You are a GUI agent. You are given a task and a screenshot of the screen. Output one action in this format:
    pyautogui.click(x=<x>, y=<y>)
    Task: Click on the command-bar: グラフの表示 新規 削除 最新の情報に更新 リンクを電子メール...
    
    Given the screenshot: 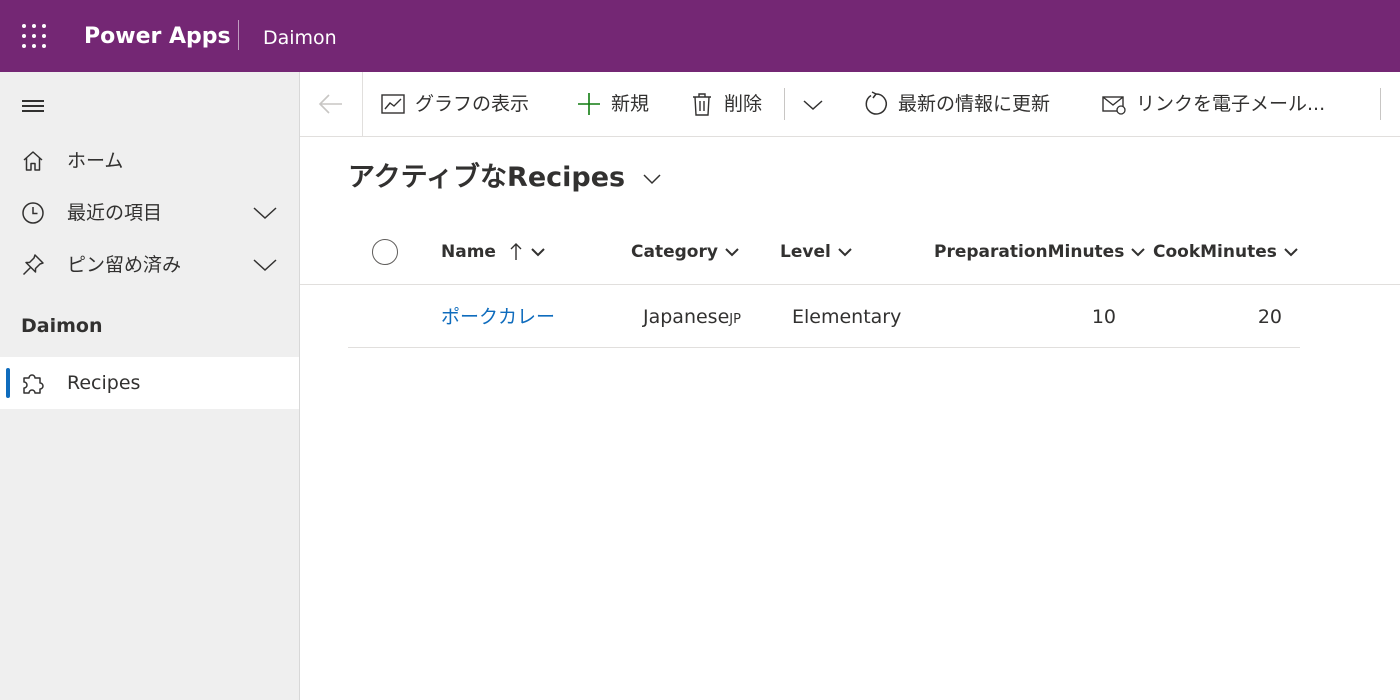 What is the action you would take?
    pyautogui.click(x=850, y=104)
    